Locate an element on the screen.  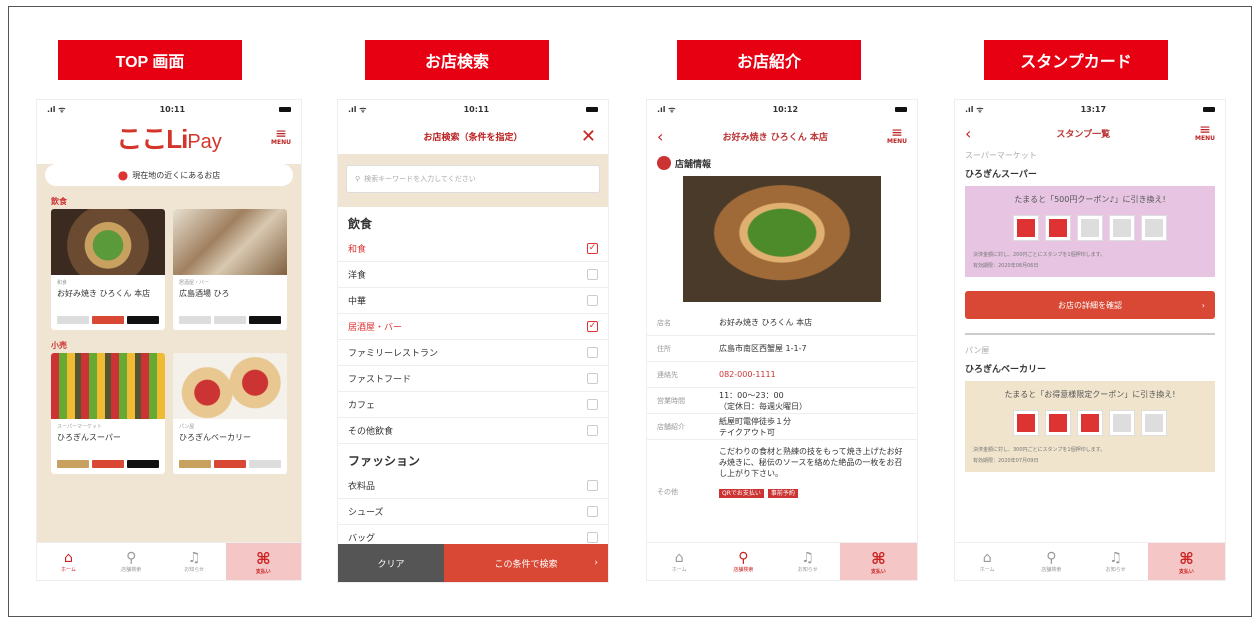
home-icon: ⌂ is located at coordinates (987, 558).